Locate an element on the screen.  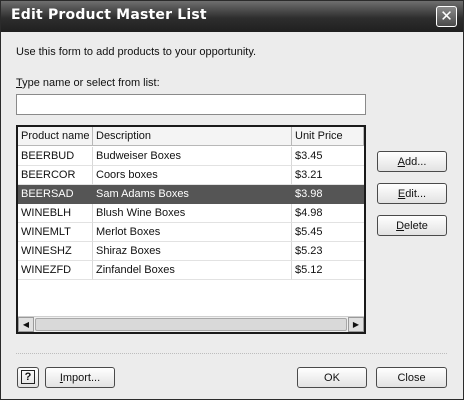
delete-button: Delete is located at coordinates (412, 225).